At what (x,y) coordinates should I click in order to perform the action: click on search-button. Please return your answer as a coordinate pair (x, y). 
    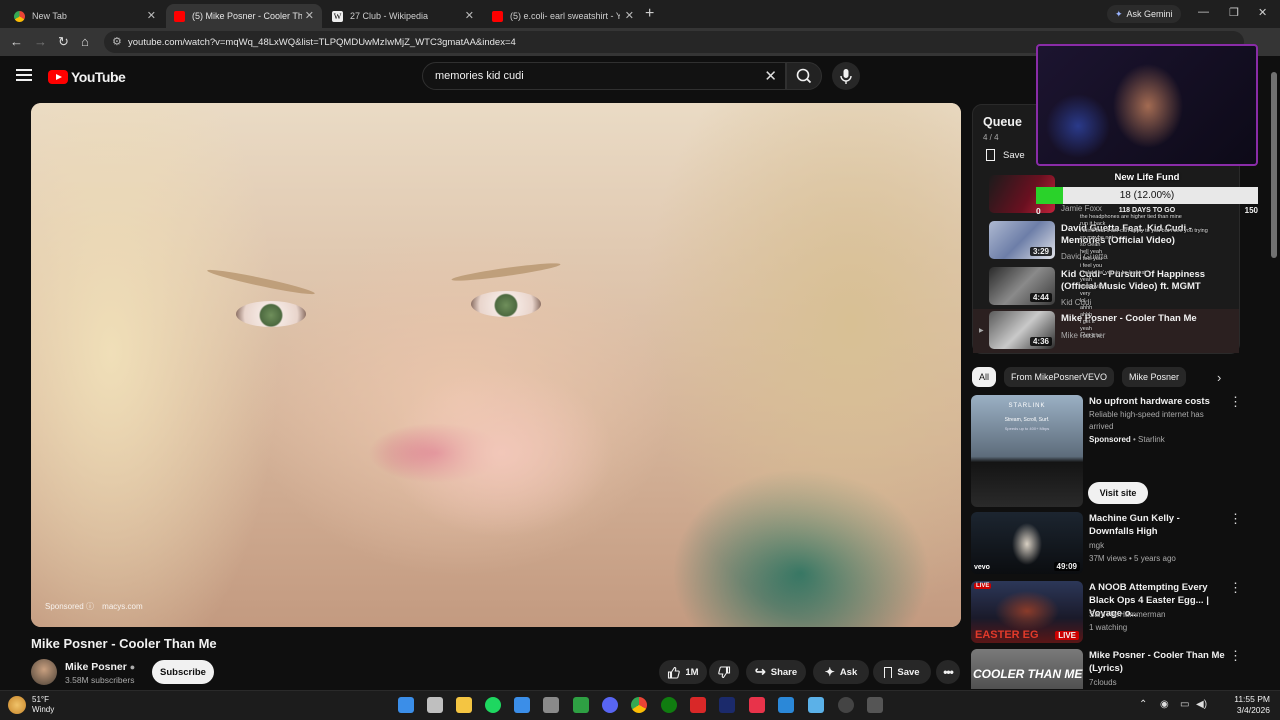
    Looking at the image, I should click on (804, 76).